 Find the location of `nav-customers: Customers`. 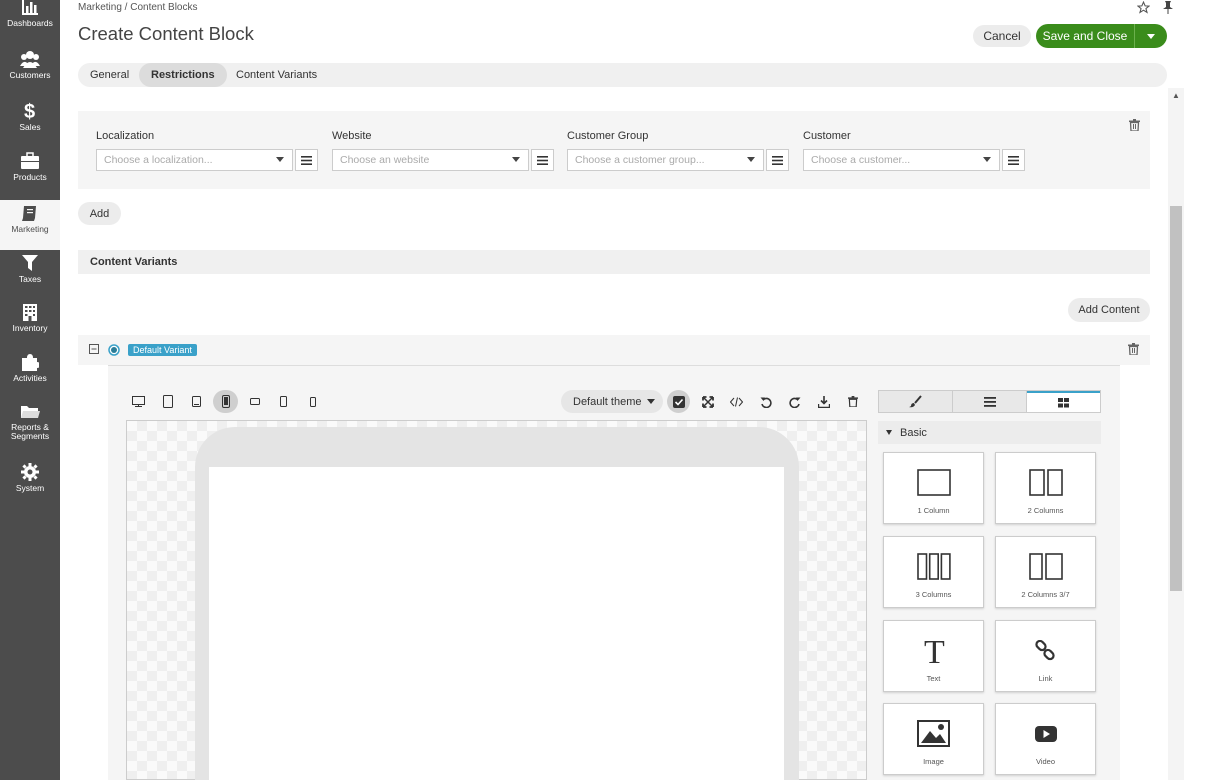

nav-customers: Customers is located at coordinates (30, 75).